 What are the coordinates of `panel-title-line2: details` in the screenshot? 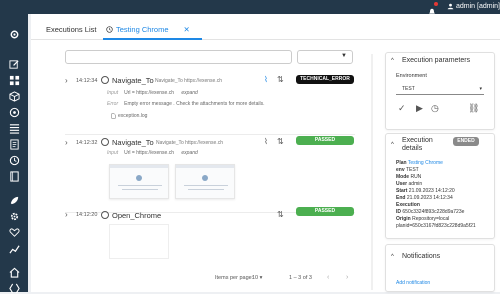 It's located at (412, 148).